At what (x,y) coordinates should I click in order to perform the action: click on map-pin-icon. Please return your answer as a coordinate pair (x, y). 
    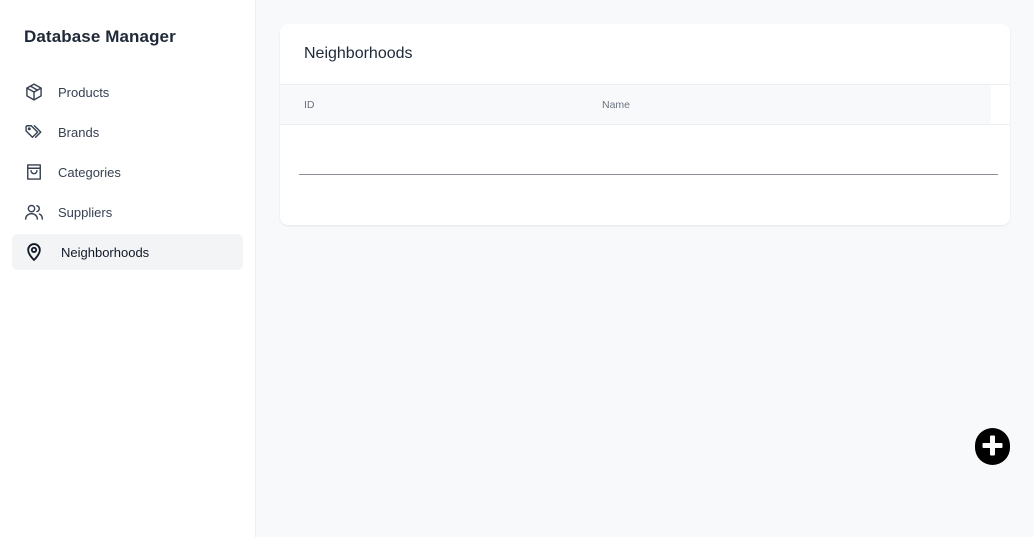
    Looking at the image, I should click on (34, 252).